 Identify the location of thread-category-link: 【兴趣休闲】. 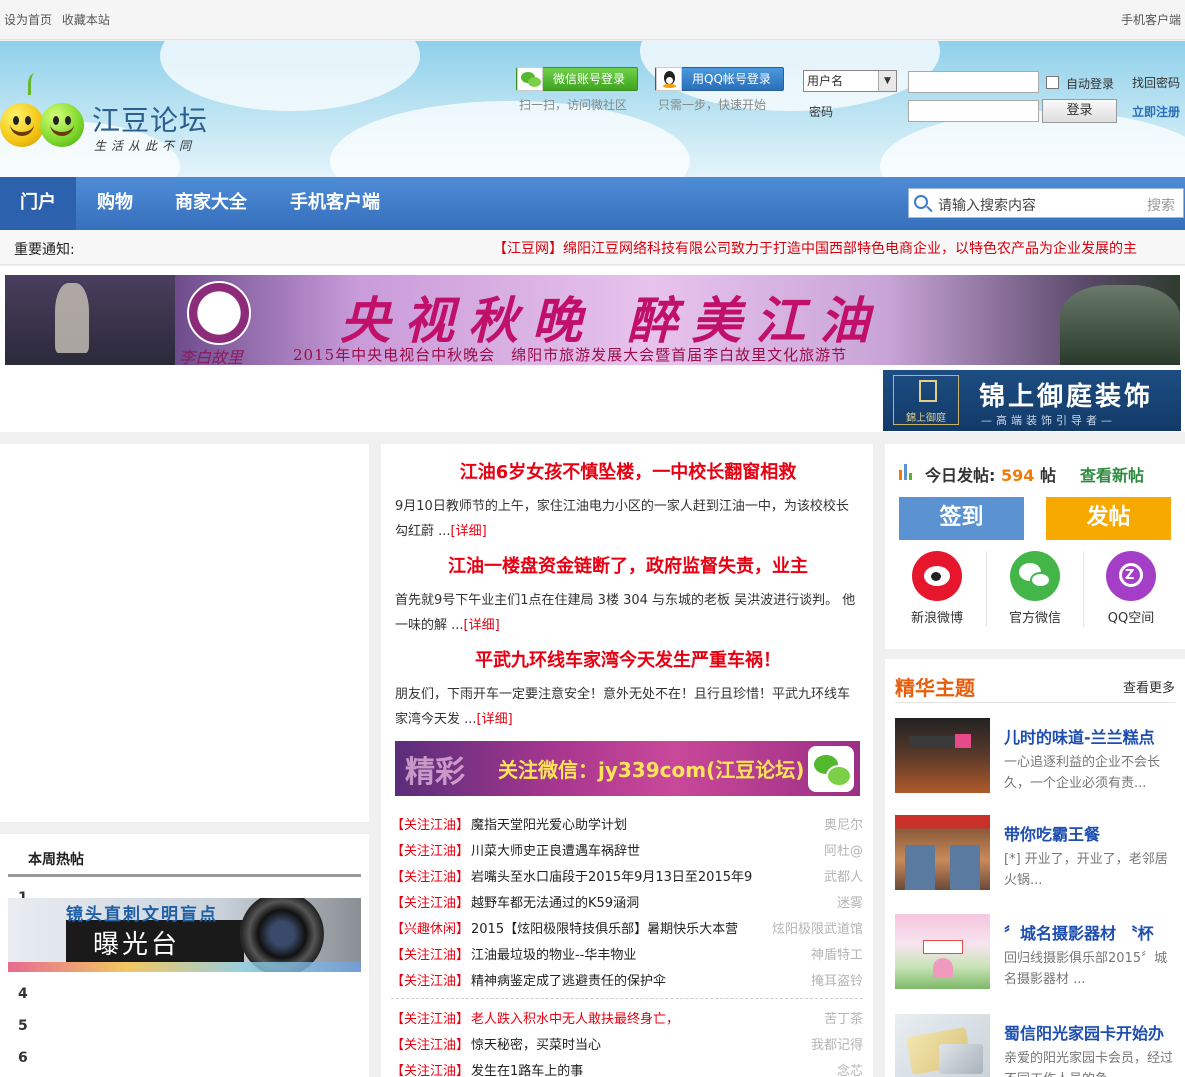
(430, 927).